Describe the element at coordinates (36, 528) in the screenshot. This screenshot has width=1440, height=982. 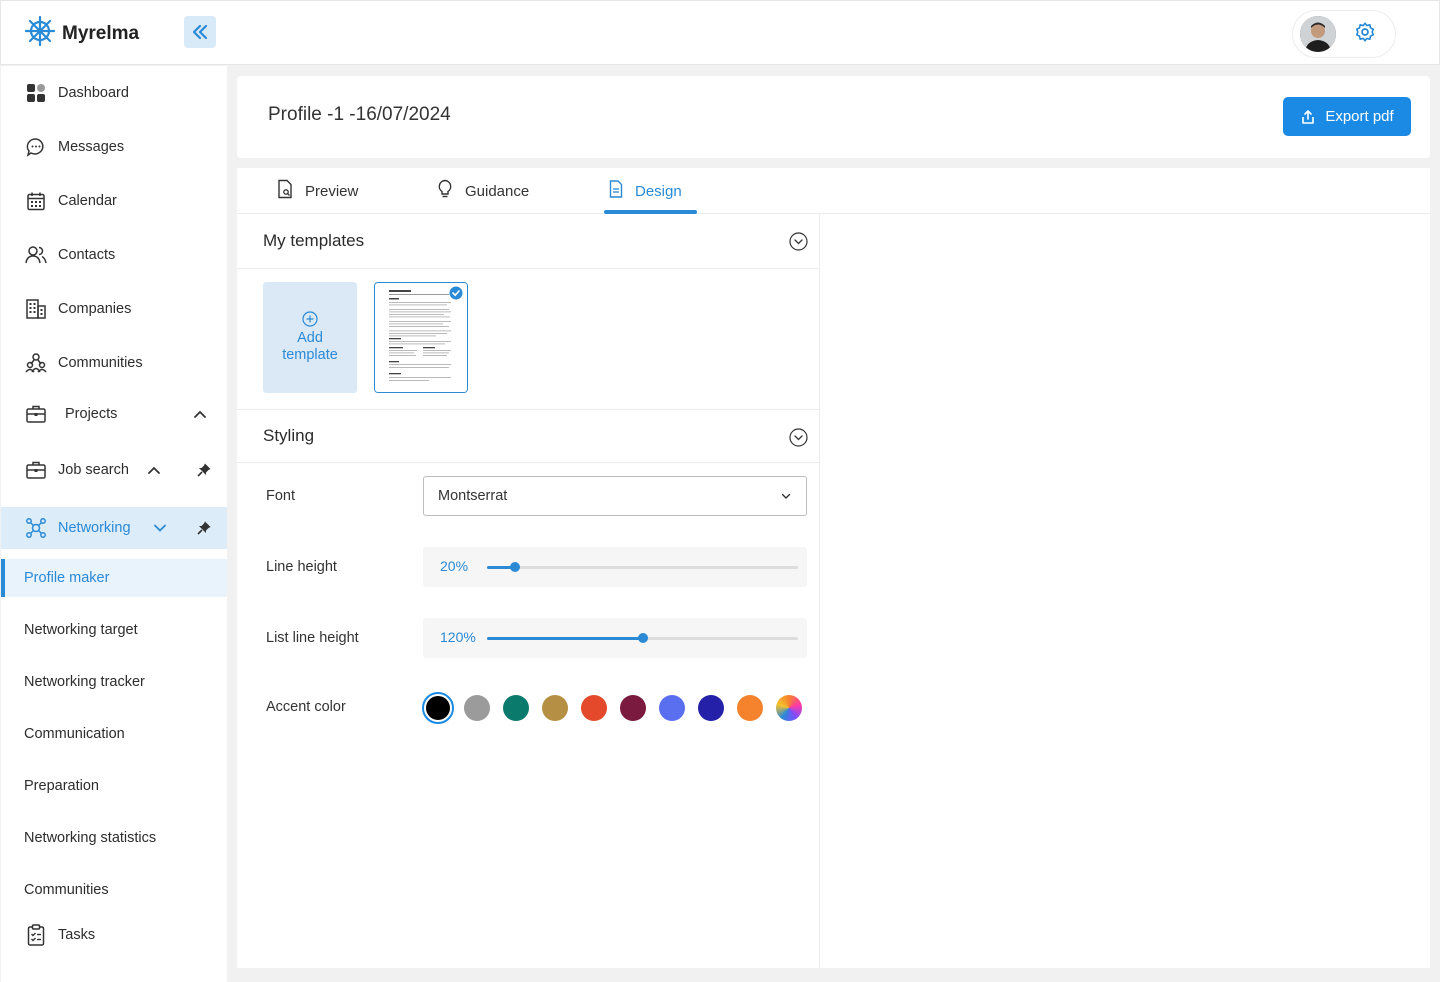
I see `network-icon` at that location.